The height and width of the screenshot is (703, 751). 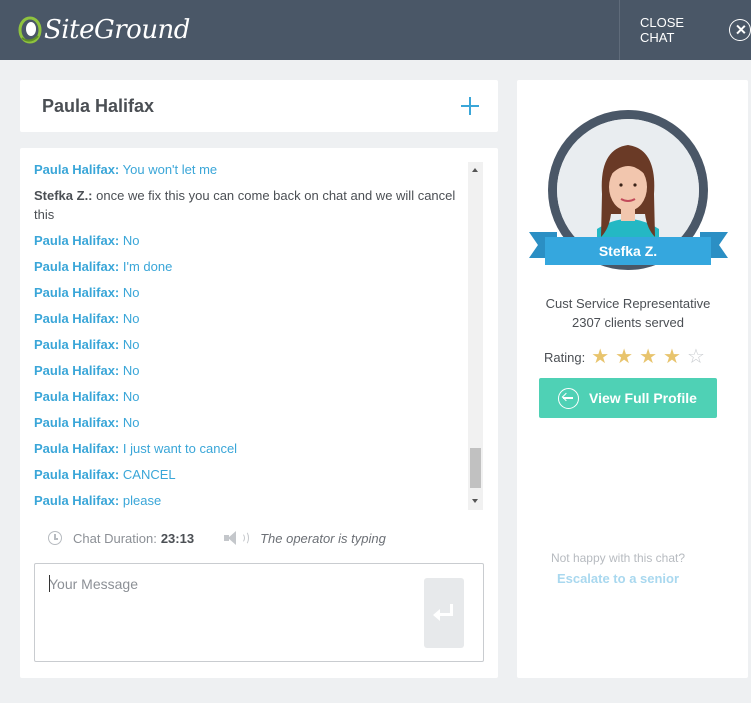 What do you see at coordinates (323, 538) in the screenshot?
I see `typing-indicator: The operator is typing` at bounding box center [323, 538].